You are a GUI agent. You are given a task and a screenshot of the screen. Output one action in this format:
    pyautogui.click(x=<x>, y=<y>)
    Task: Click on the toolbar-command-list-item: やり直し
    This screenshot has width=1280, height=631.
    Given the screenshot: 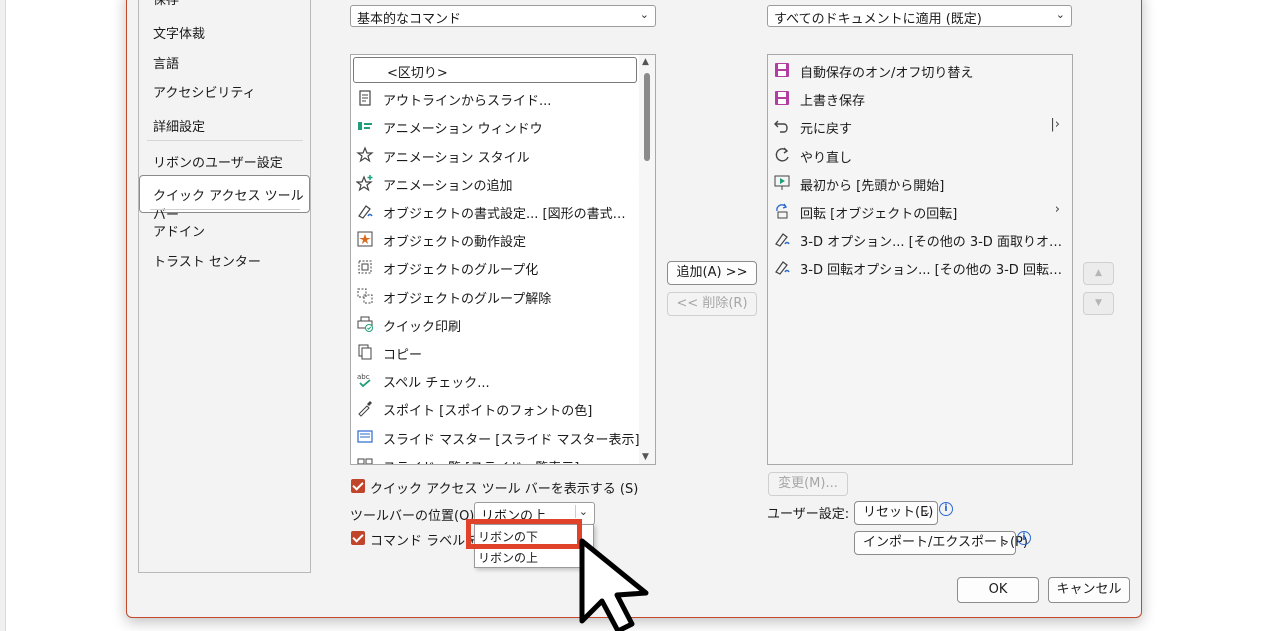 What is the action you would take?
    pyautogui.click(x=920, y=155)
    